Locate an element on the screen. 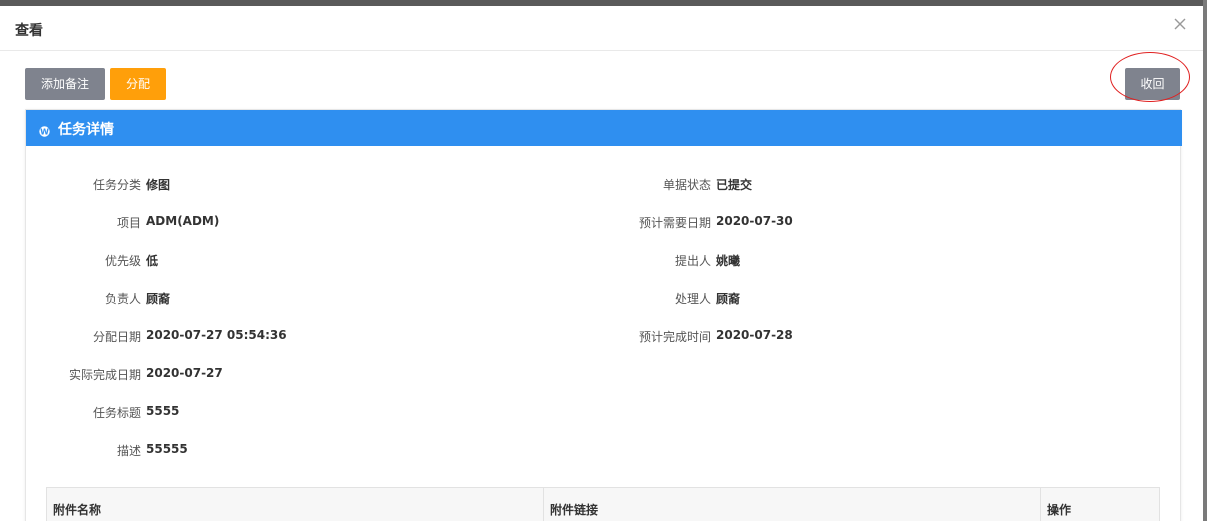  field-value-category: 修图 is located at coordinates (158, 185).